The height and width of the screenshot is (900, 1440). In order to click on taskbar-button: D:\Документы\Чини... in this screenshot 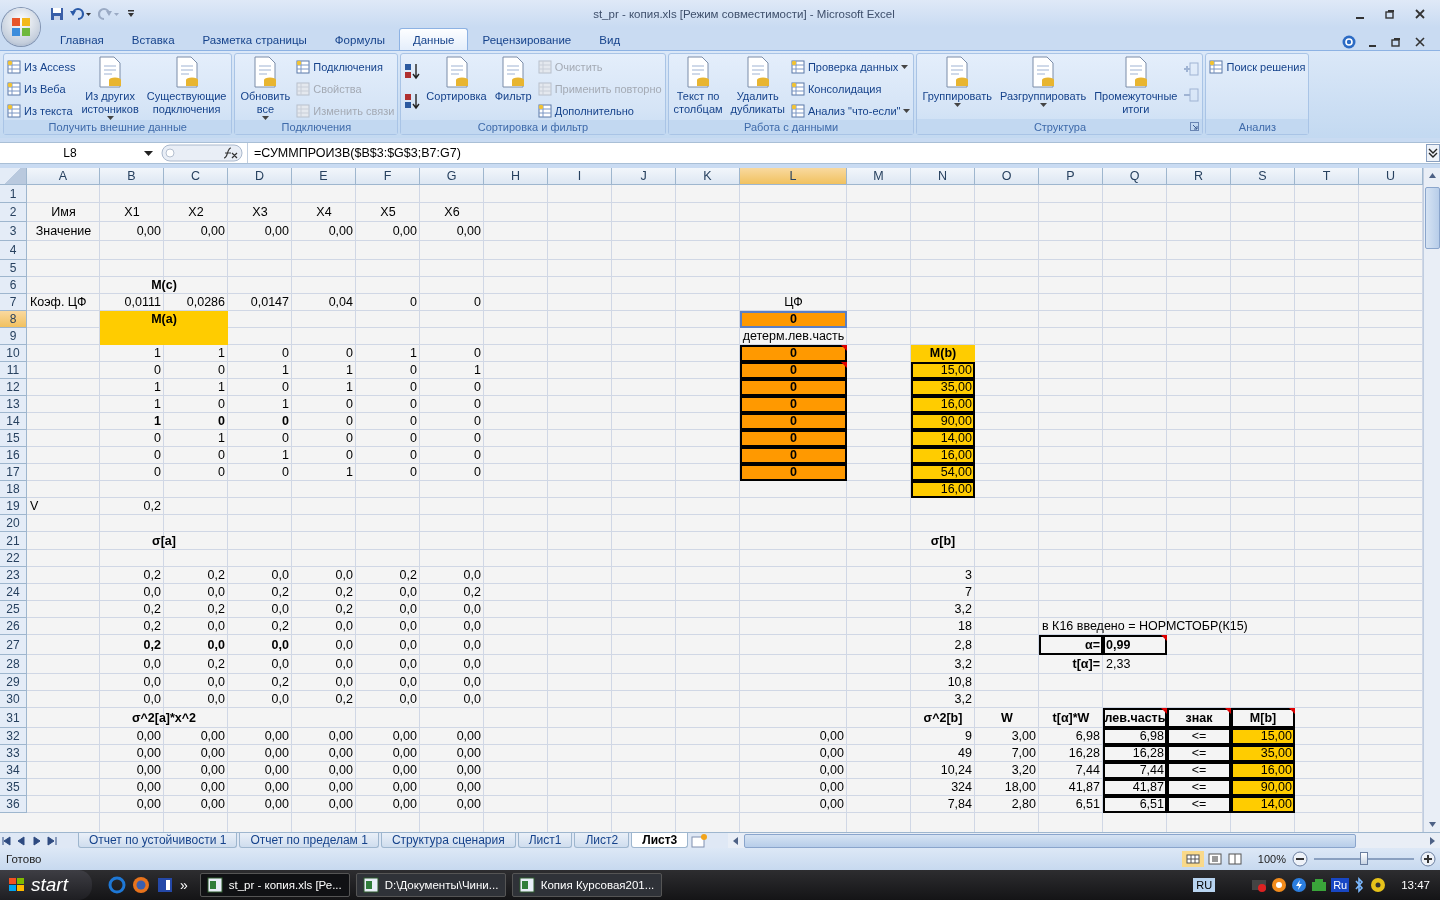, I will do `click(430, 885)`.